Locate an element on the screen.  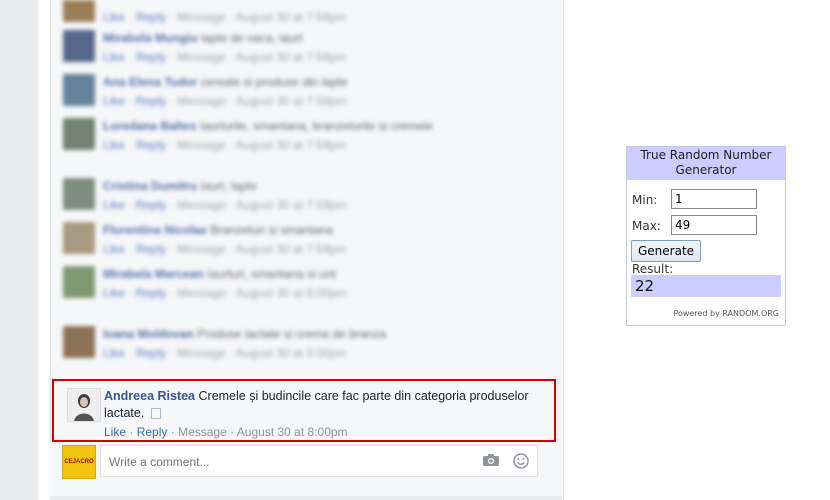
page-logo: CEJACRO is located at coordinates (79, 462).